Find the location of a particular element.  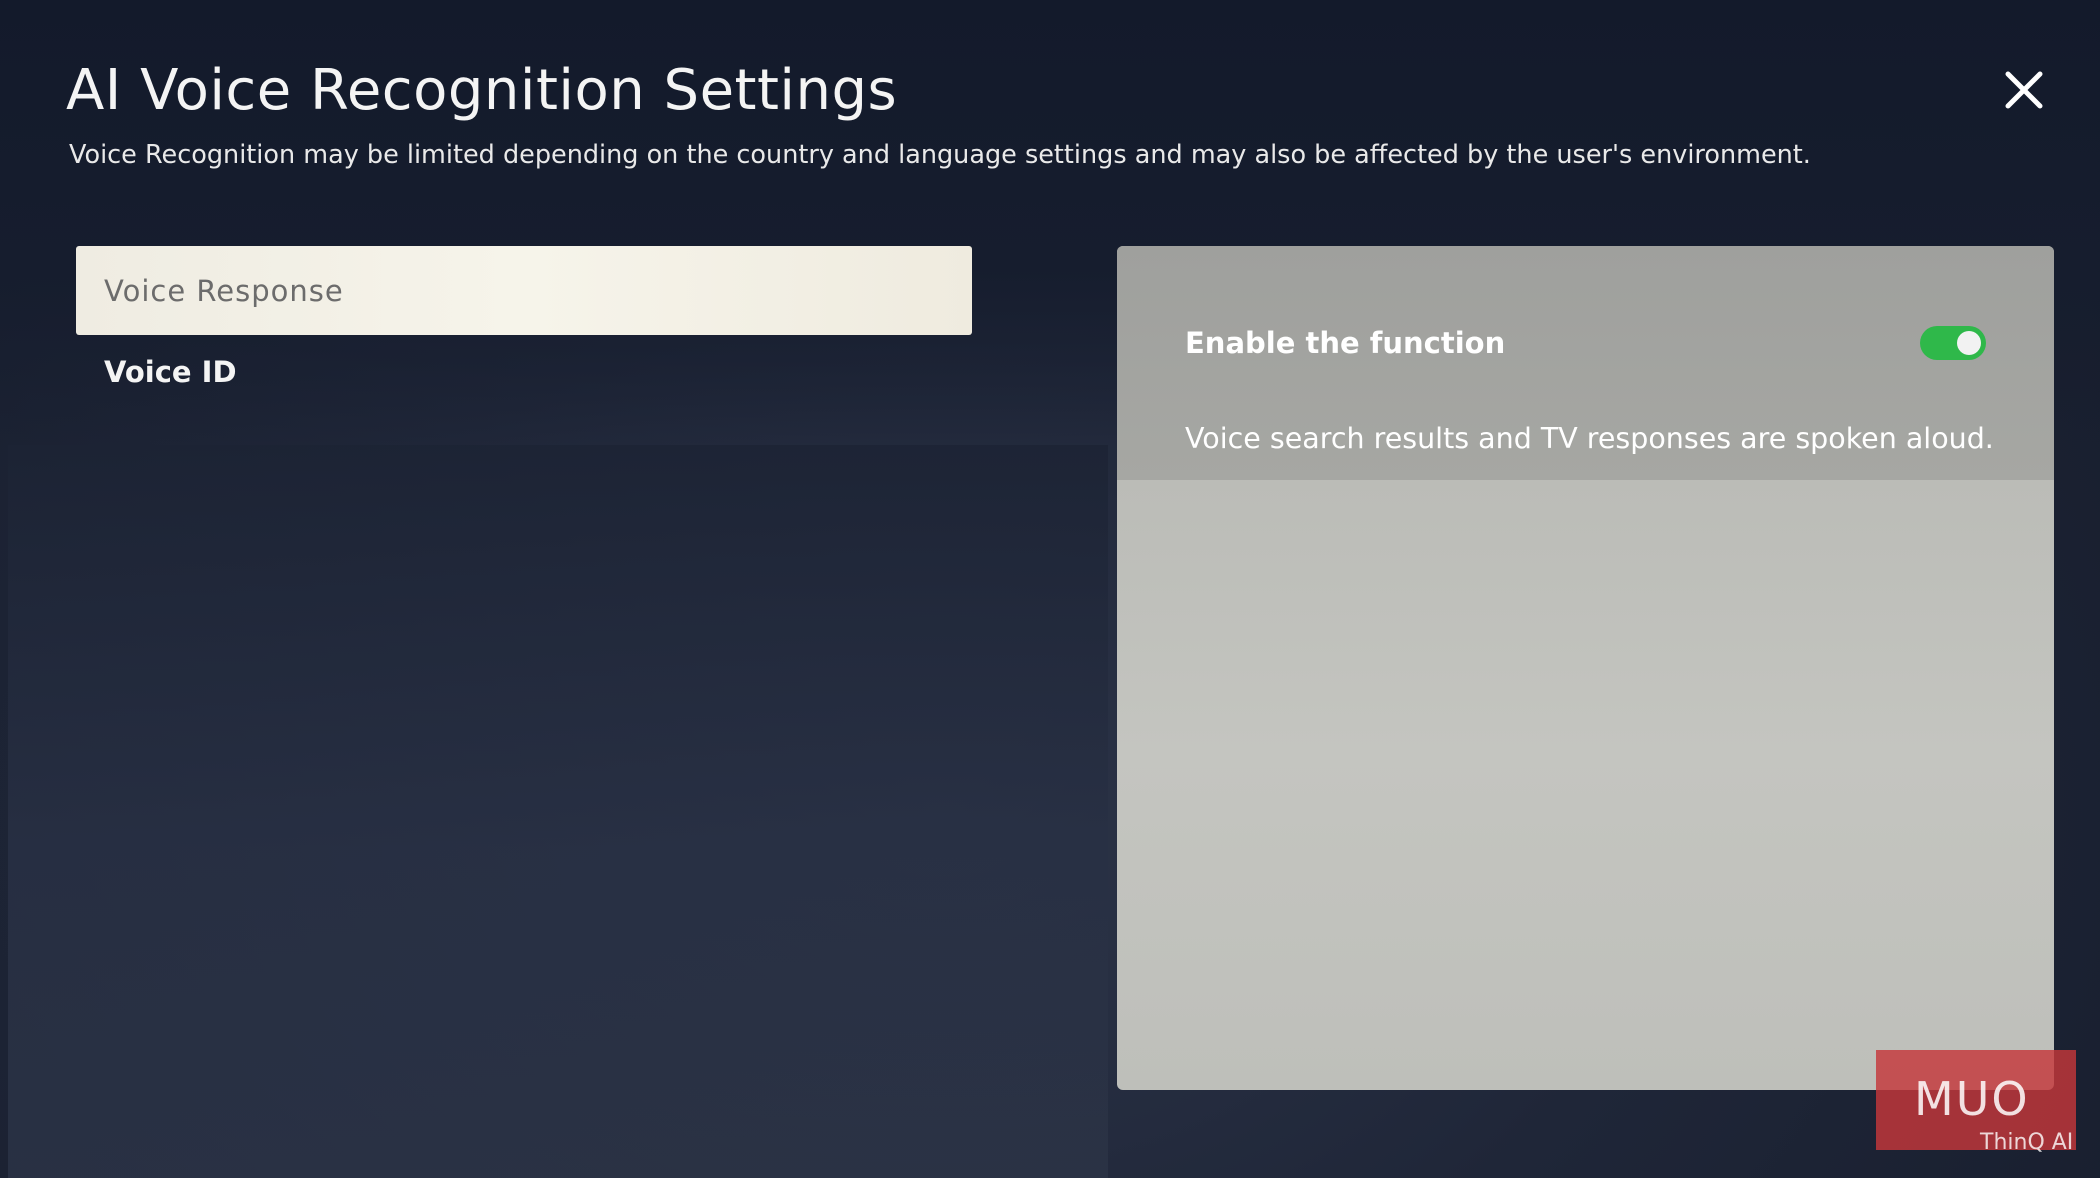

watermark-brand: ThinQ AI is located at coordinates (2027, 1142).